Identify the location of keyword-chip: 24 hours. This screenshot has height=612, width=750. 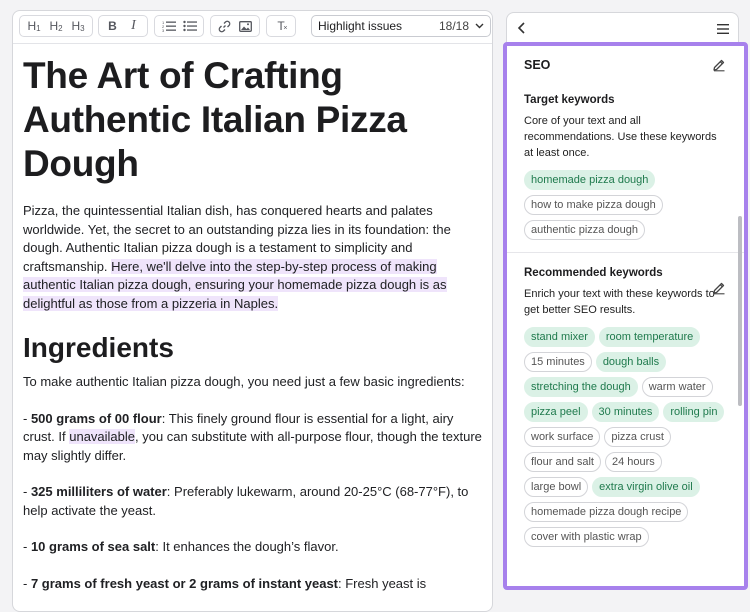
(633, 462).